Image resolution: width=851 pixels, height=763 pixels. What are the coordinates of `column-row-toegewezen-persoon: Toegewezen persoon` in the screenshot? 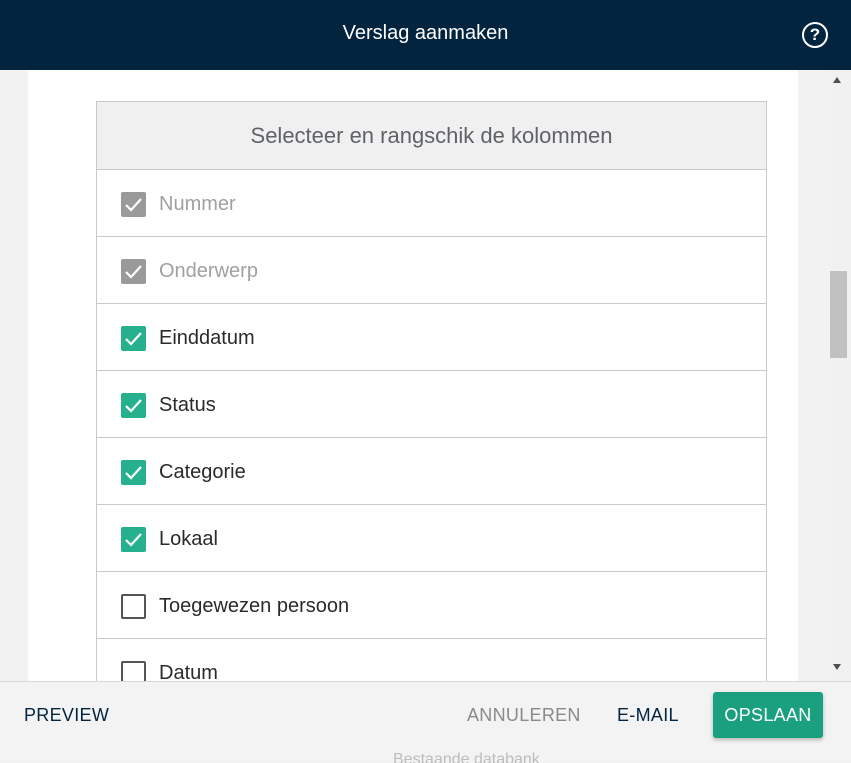 It's located at (431, 605).